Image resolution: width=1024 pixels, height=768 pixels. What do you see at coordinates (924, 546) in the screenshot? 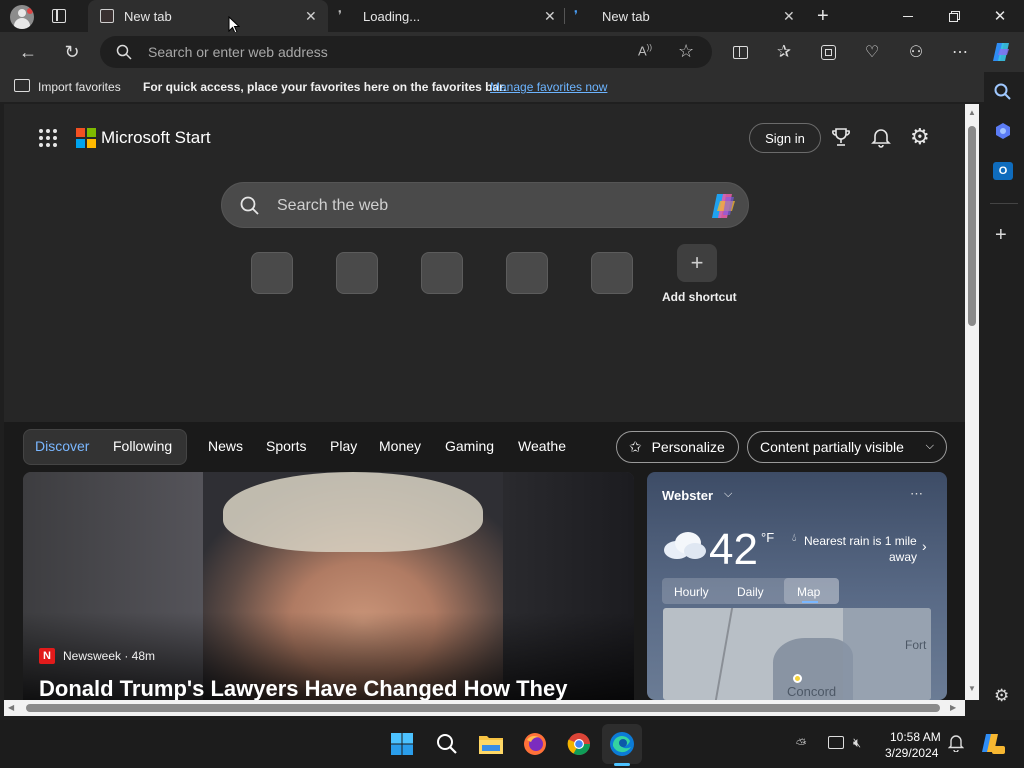
I see `chevron-right-icon: ›` at bounding box center [924, 546].